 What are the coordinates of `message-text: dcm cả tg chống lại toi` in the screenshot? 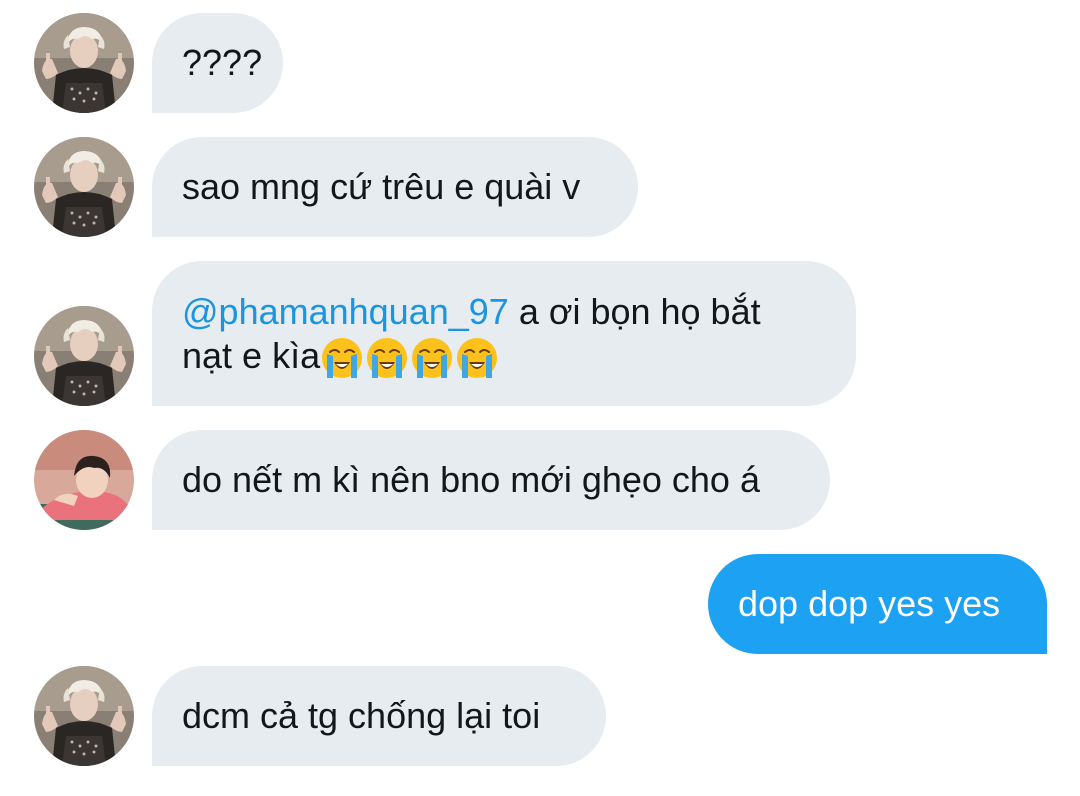 It's located at (361, 715).